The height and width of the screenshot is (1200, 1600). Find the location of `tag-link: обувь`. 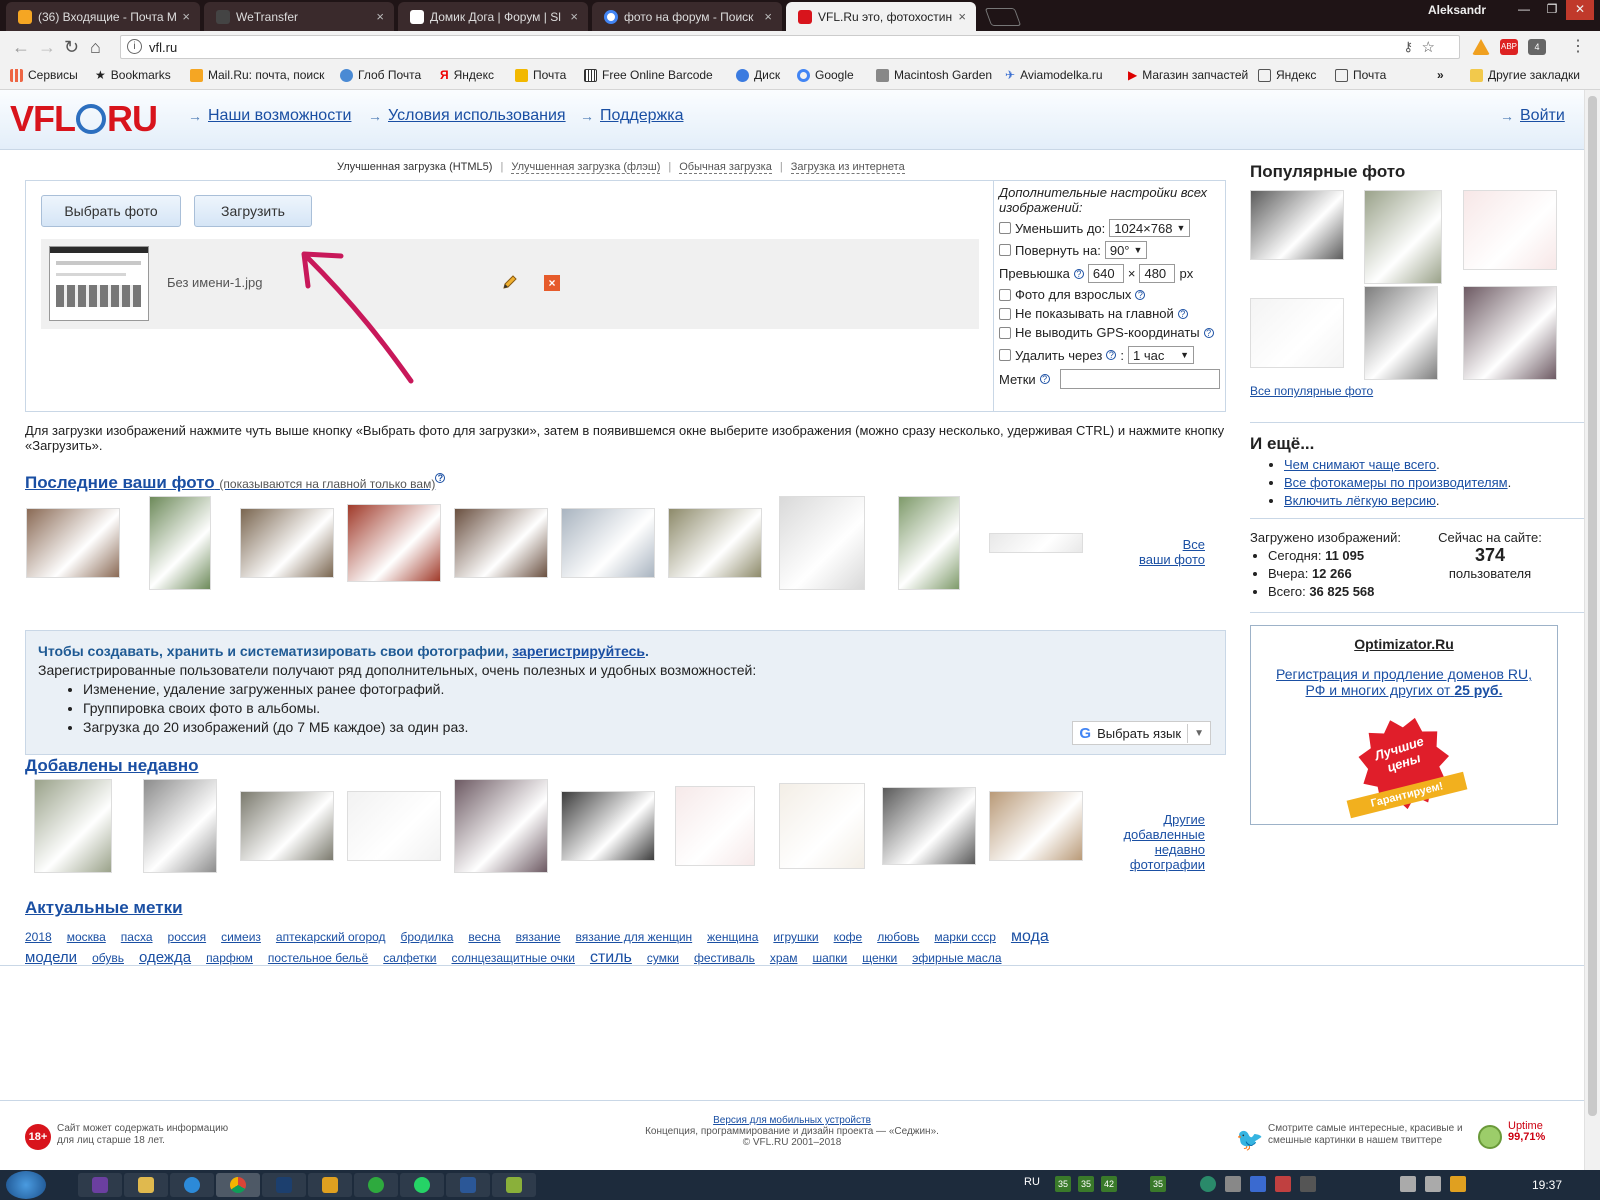

tag-link: обувь is located at coordinates (108, 958).